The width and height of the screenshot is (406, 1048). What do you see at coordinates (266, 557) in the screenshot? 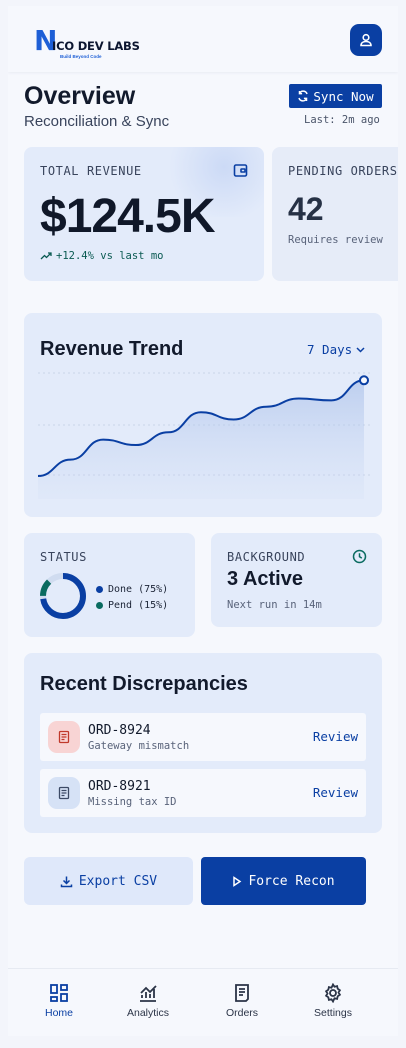
I see `background-label: BACKGROUND` at bounding box center [266, 557].